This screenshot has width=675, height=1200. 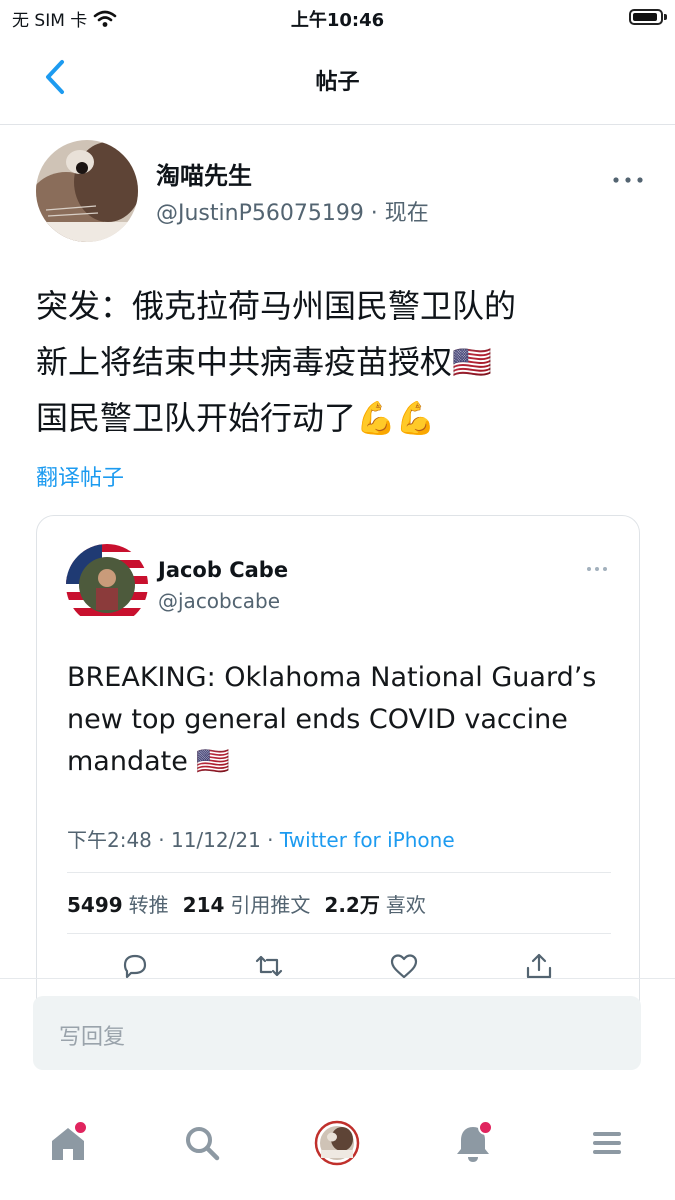 I want to click on quoted-name: Jacob Cabe, so click(x=223, y=570).